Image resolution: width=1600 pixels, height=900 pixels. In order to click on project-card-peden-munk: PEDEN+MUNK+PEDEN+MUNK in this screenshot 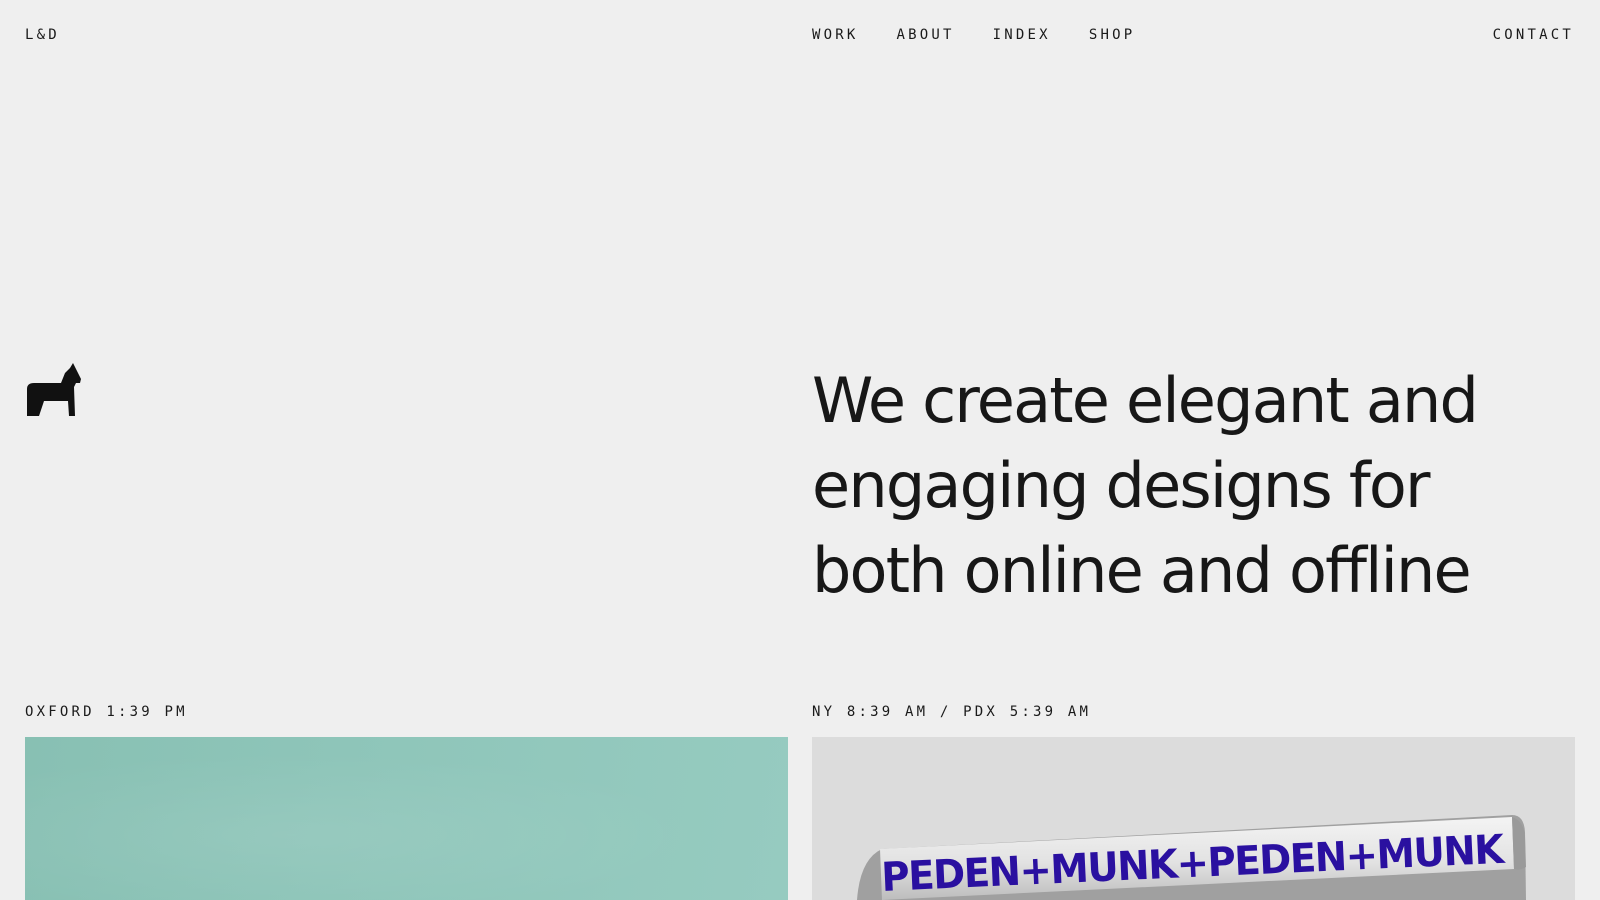, I will do `click(1193, 818)`.